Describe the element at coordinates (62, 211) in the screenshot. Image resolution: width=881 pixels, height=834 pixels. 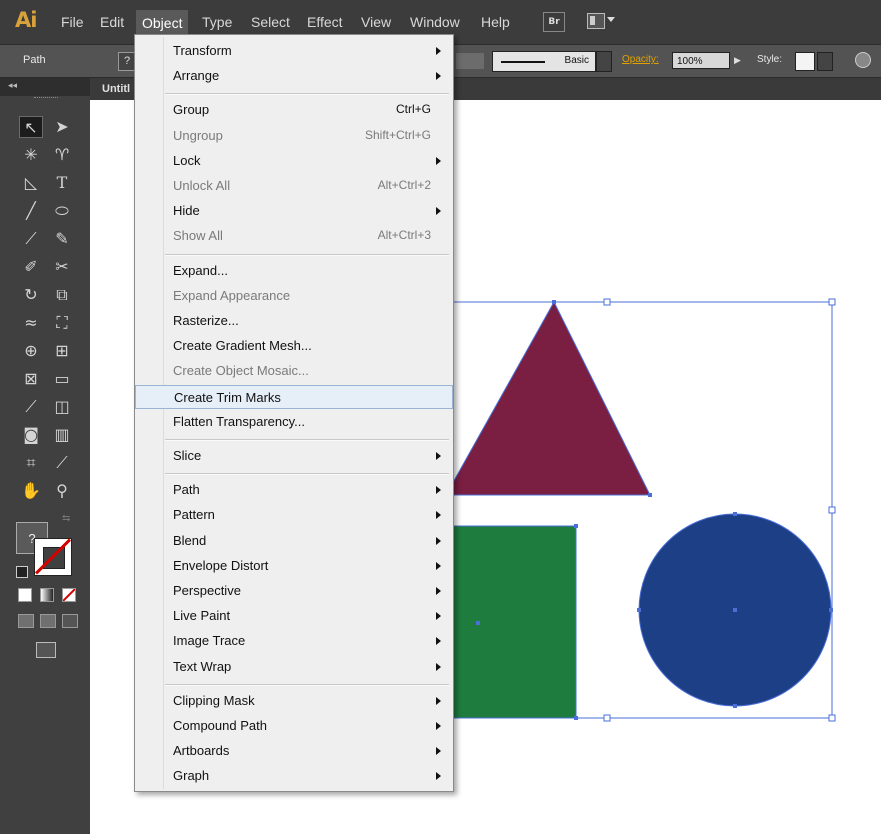
I see `ellipse-tool-icon: ⬭` at that location.